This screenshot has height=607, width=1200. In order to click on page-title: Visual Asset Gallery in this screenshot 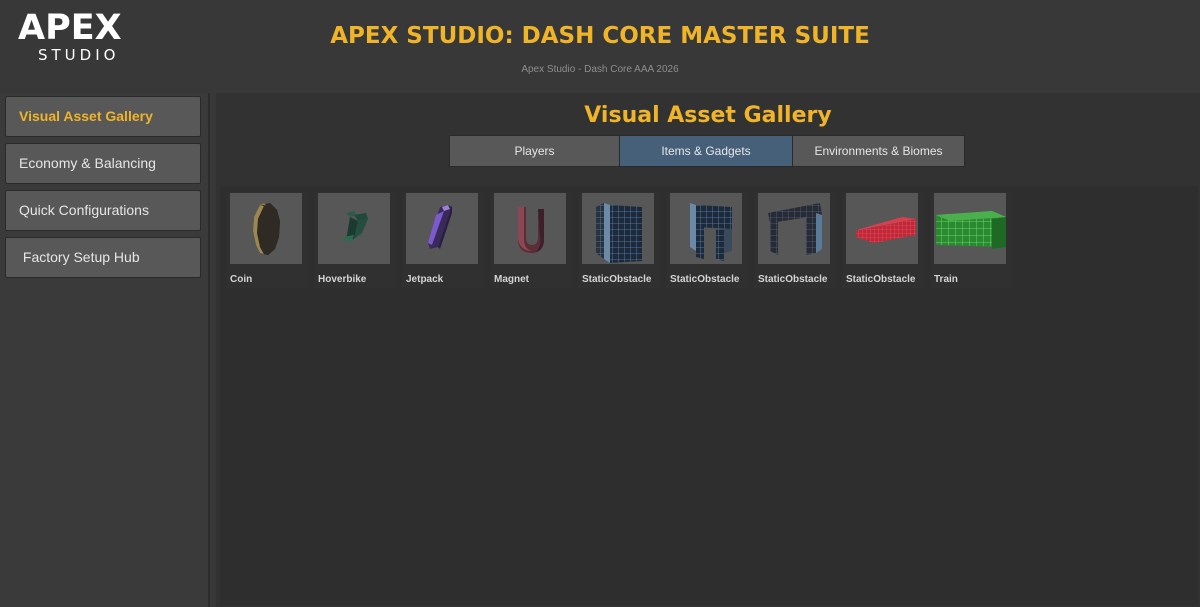, I will do `click(708, 115)`.